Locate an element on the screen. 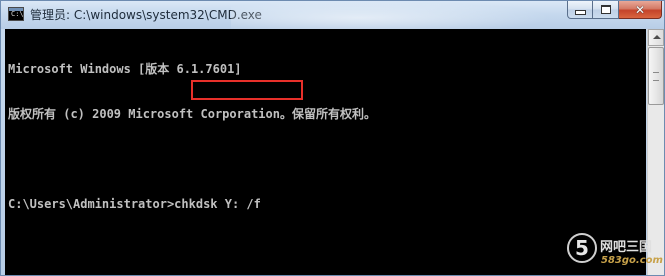  console-line-command: C:\Users\Administrator>chkdsk Y: /f is located at coordinates (192, 204).